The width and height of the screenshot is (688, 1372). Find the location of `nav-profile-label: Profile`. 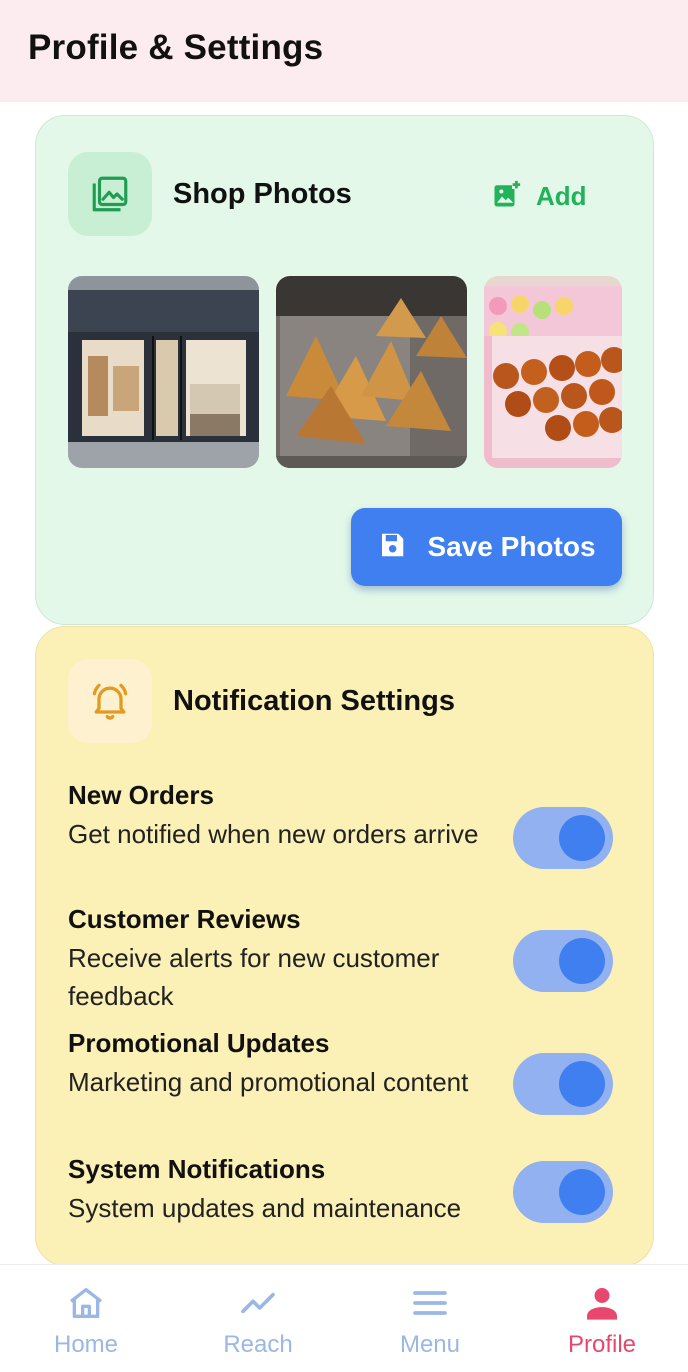

nav-profile-label: Profile is located at coordinates (602, 1344).